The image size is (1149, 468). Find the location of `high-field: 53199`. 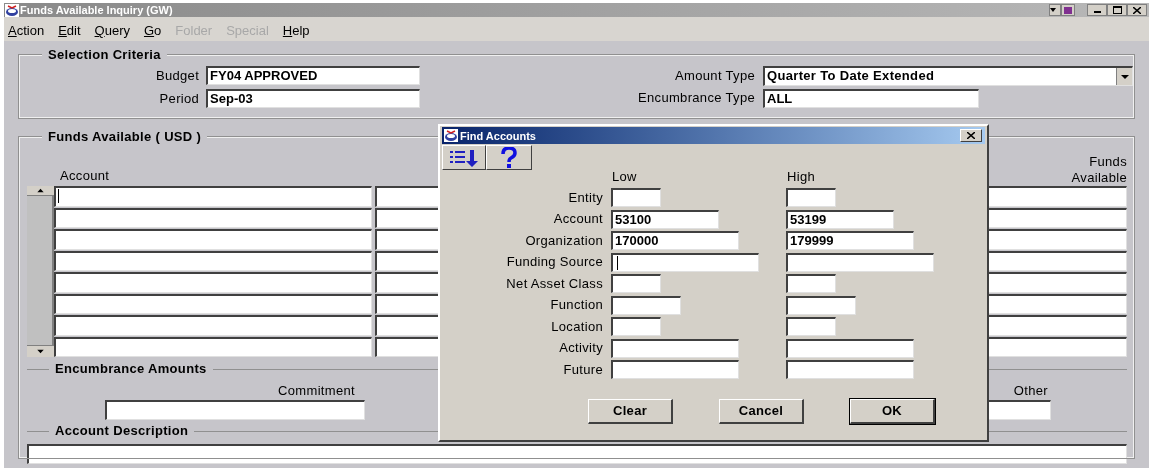

high-field: 53199 is located at coordinates (840, 219).